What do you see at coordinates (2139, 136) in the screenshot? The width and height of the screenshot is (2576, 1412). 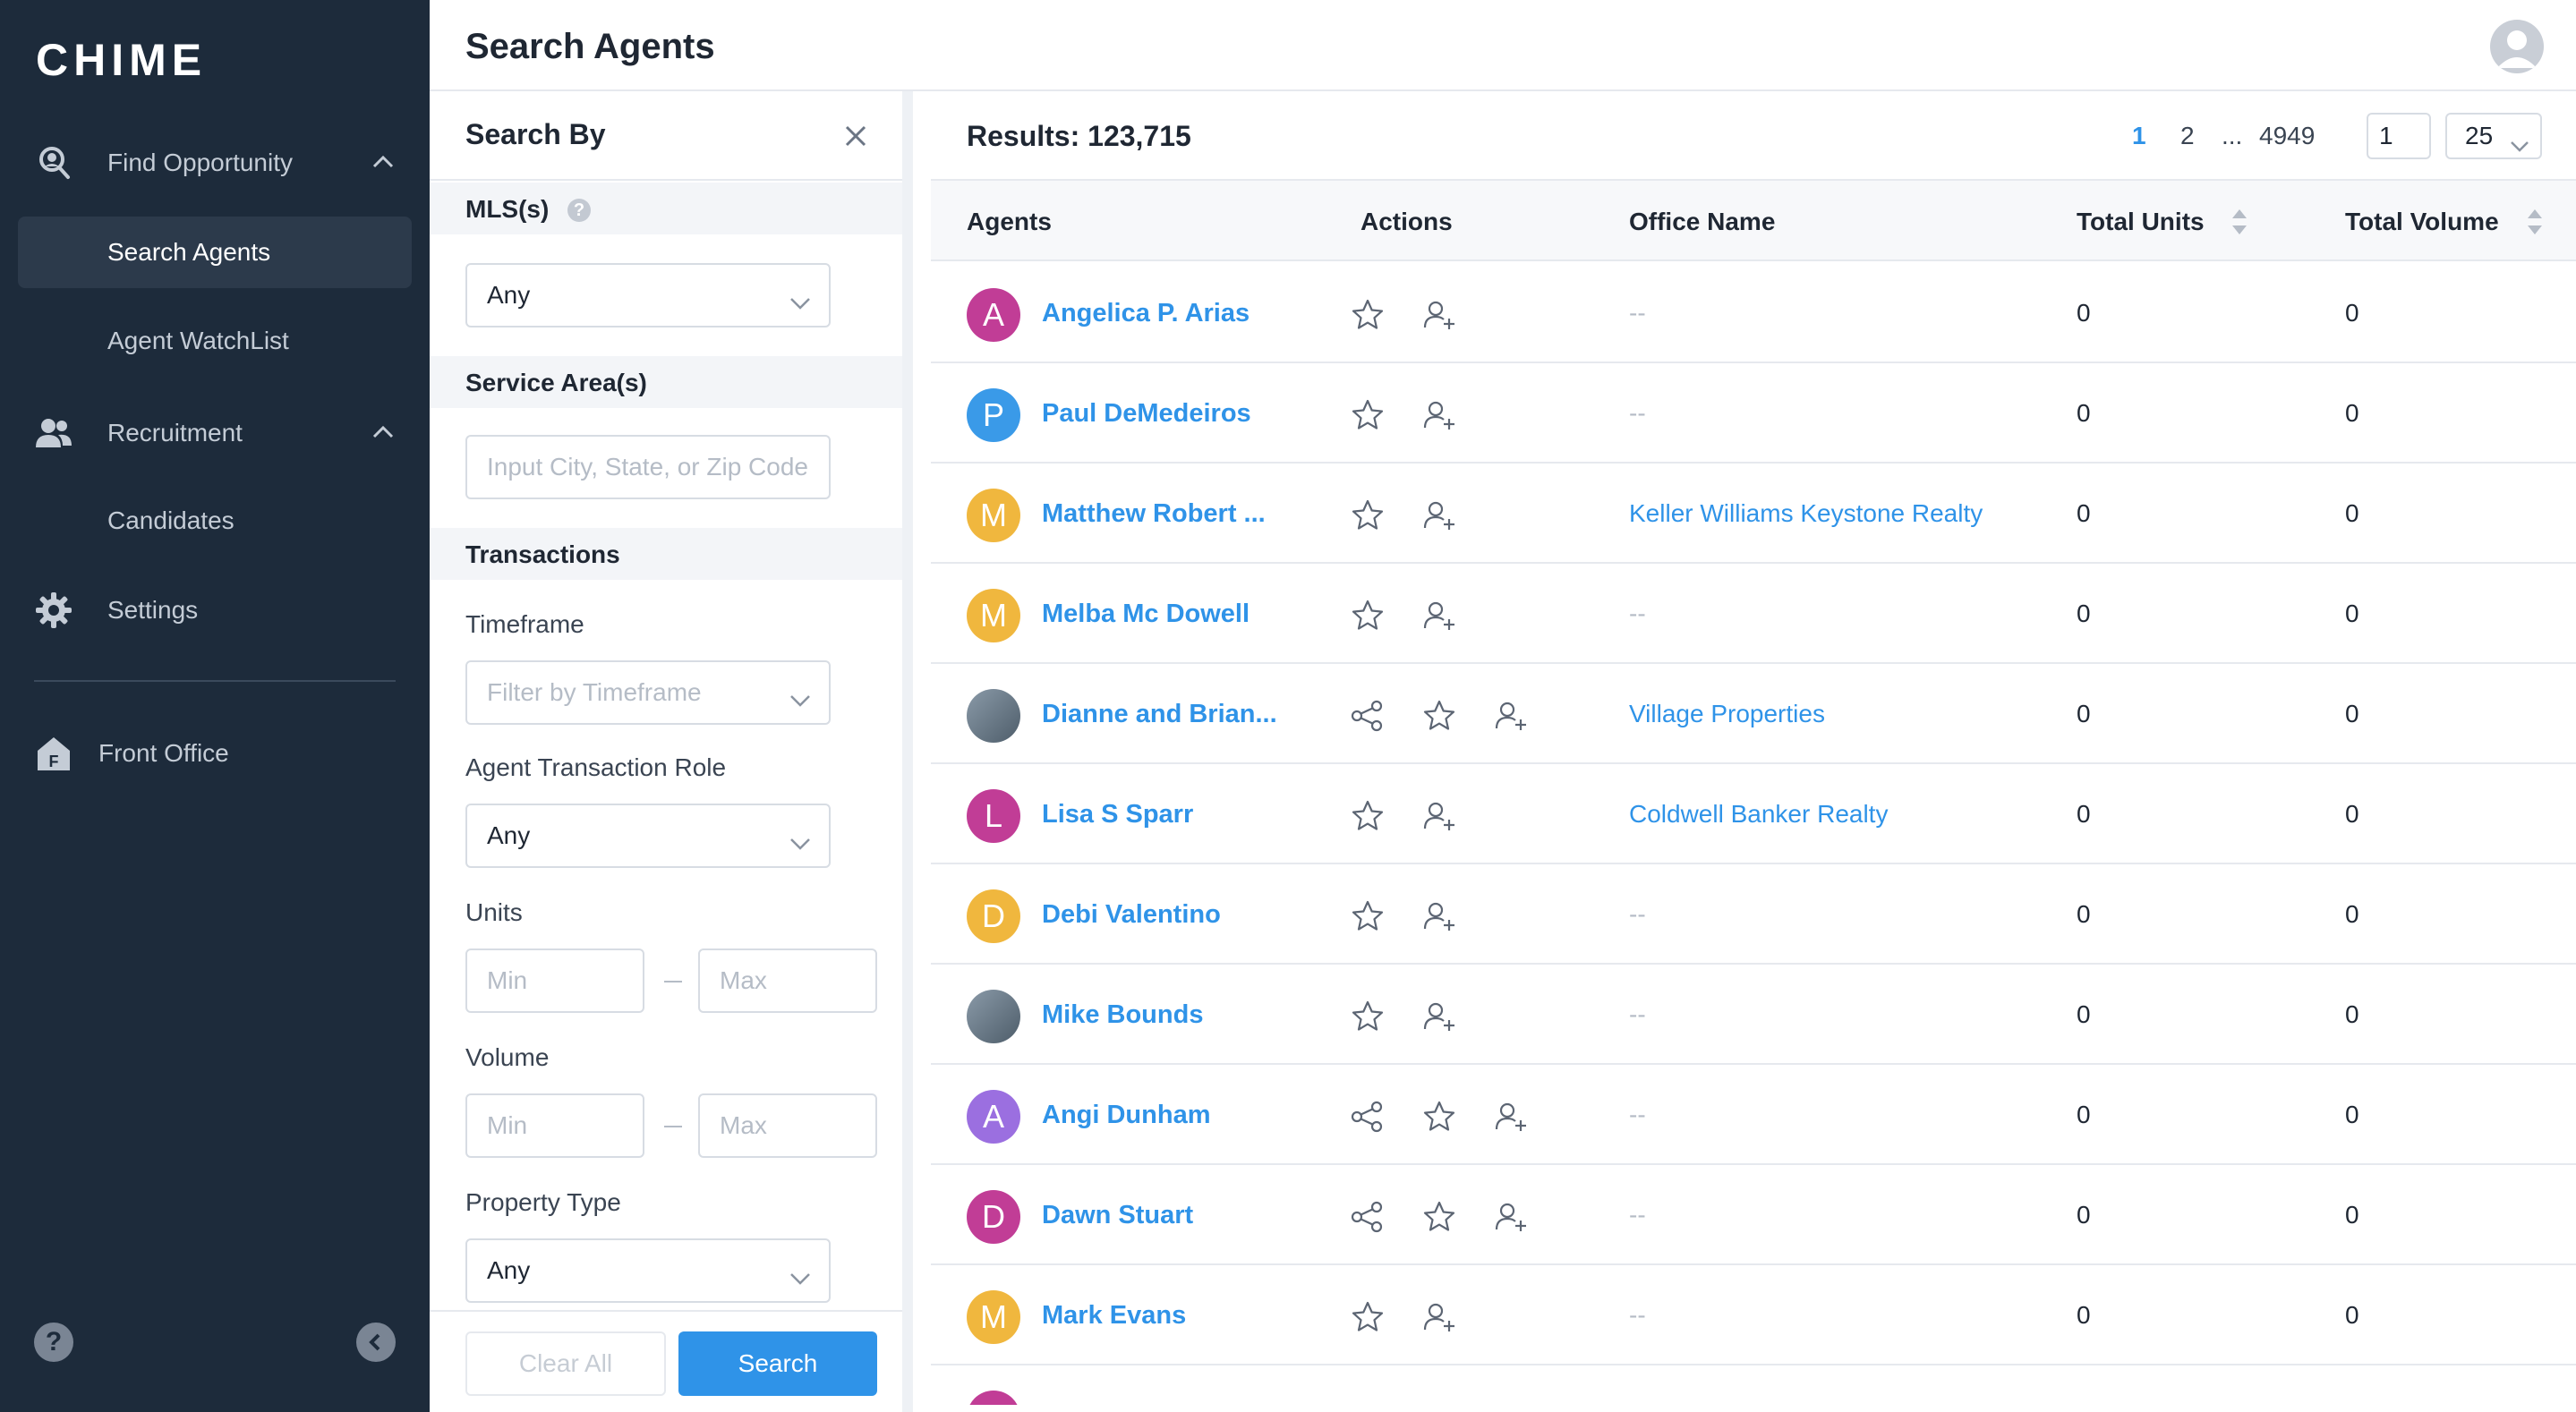 I see `page-link-1: 1` at bounding box center [2139, 136].